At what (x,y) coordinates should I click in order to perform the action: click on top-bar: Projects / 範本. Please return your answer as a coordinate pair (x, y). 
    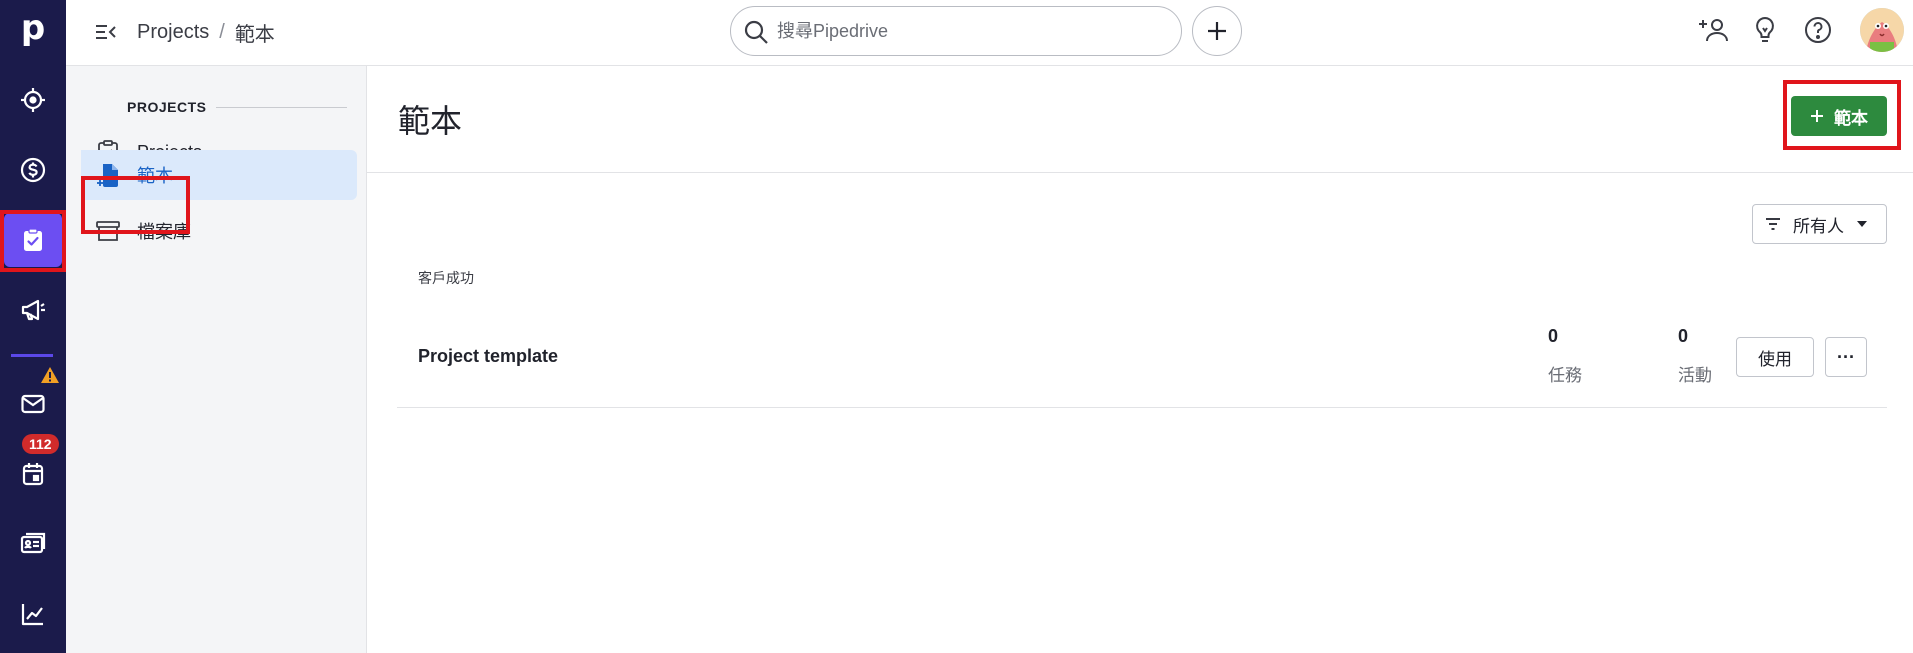
    Looking at the image, I should click on (989, 33).